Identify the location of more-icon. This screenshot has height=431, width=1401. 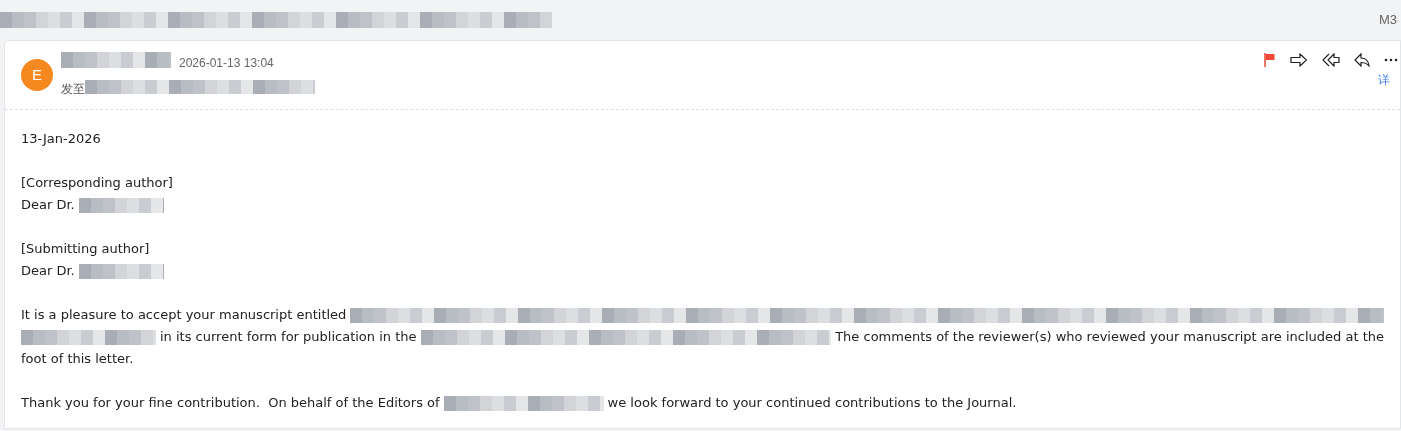
(1391, 60).